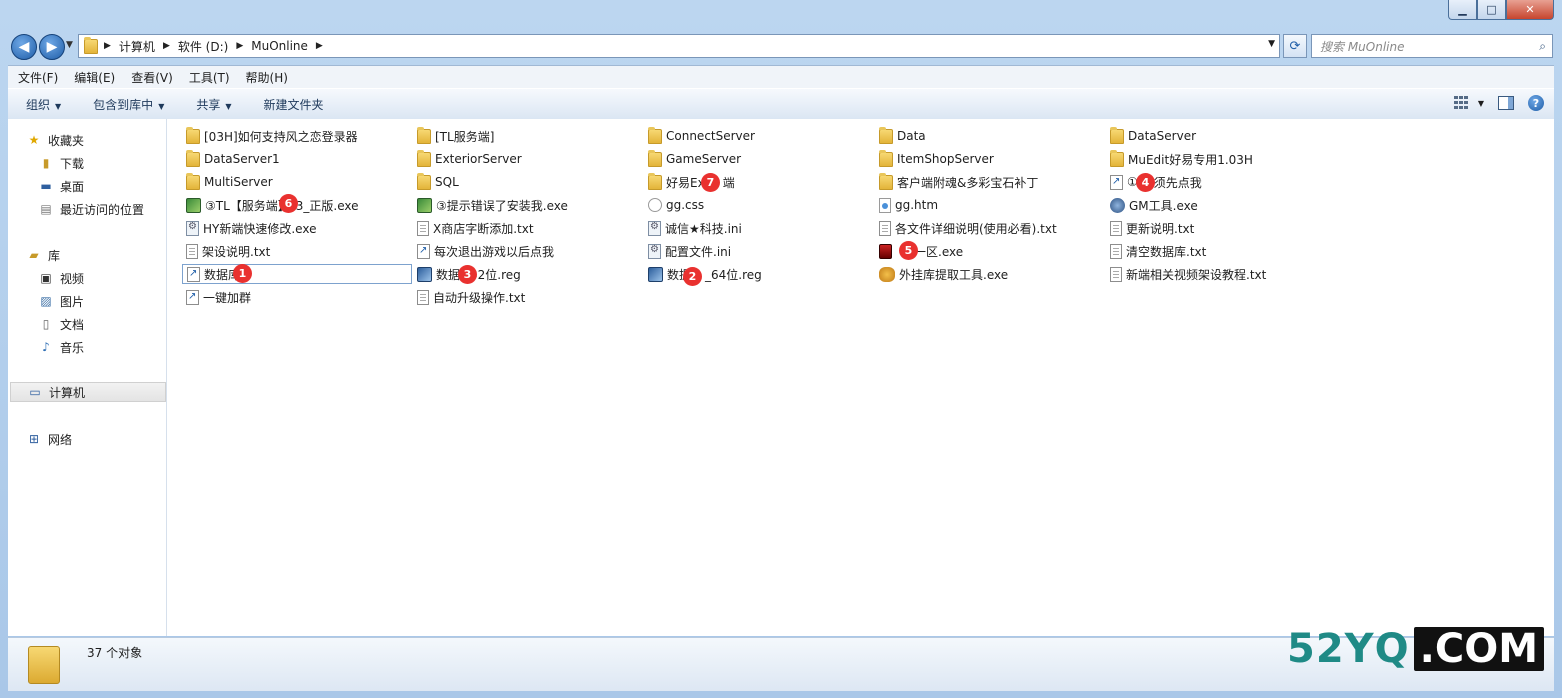 The width and height of the screenshot is (1562, 698). What do you see at coordinates (300, 297) in the screenshot?
I see `list-item: 一键加群` at bounding box center [300, 297].